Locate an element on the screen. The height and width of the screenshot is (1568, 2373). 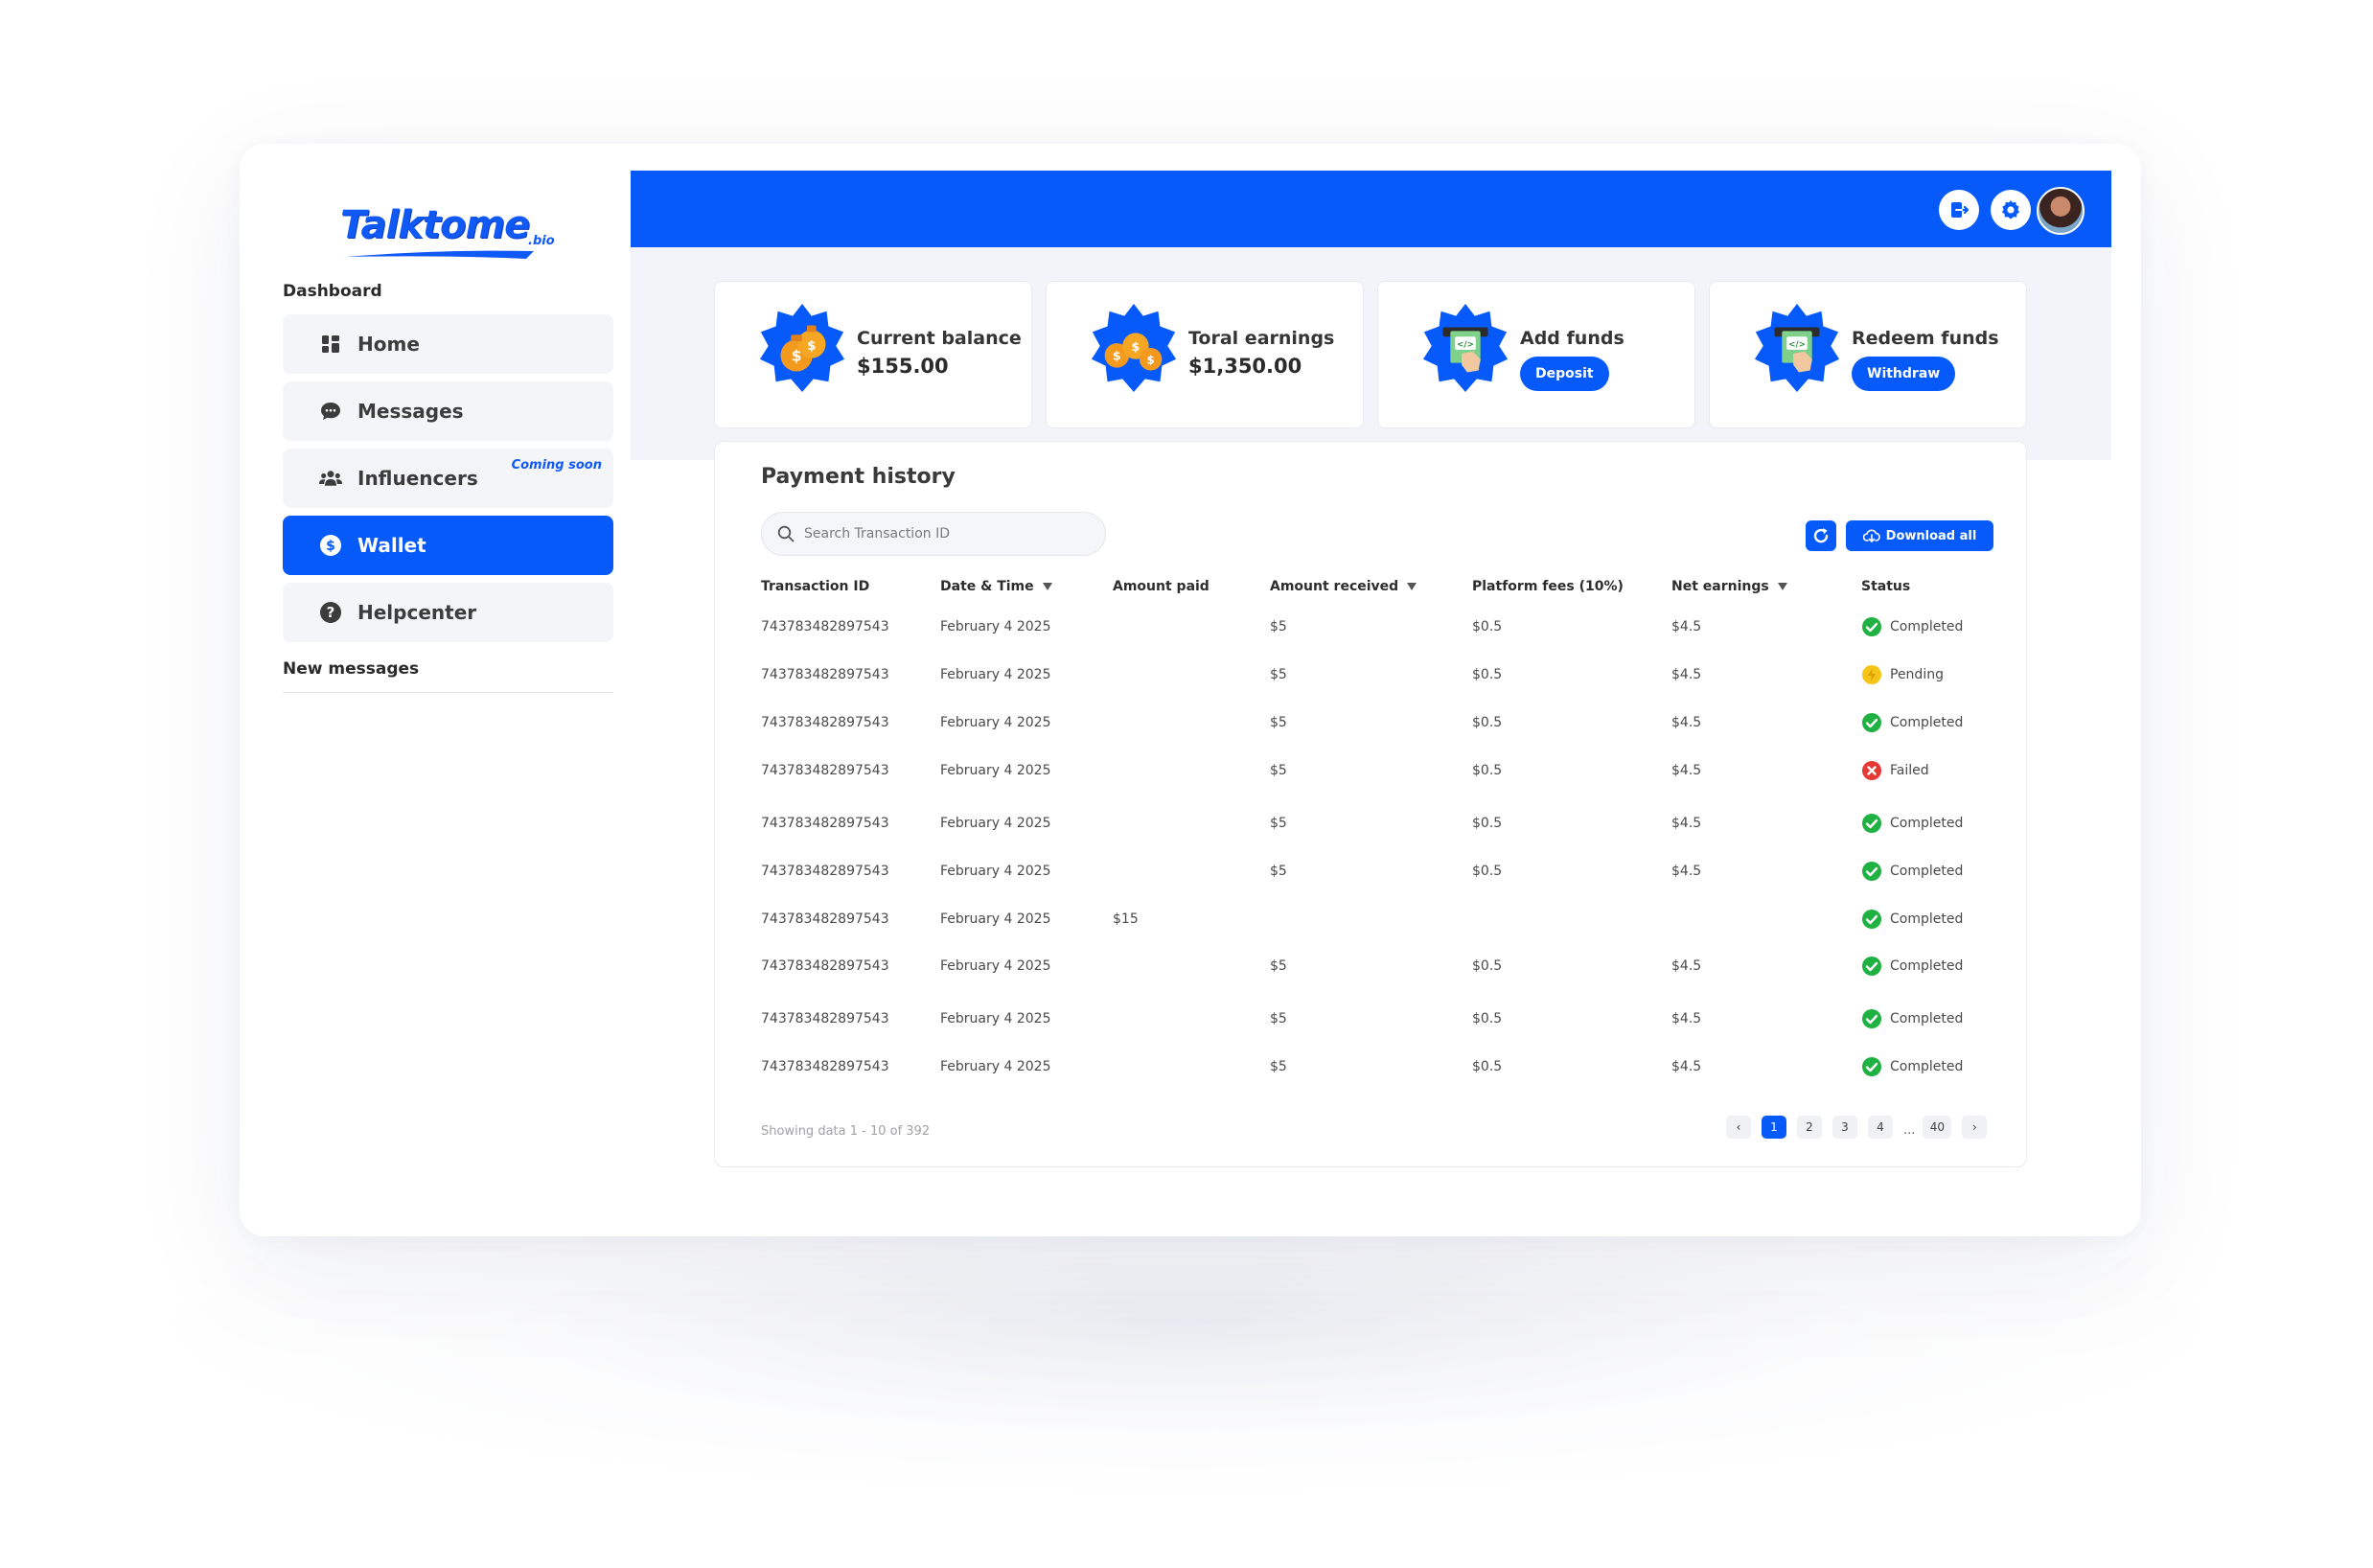
top-bar is located at coordinates (1371, 209).